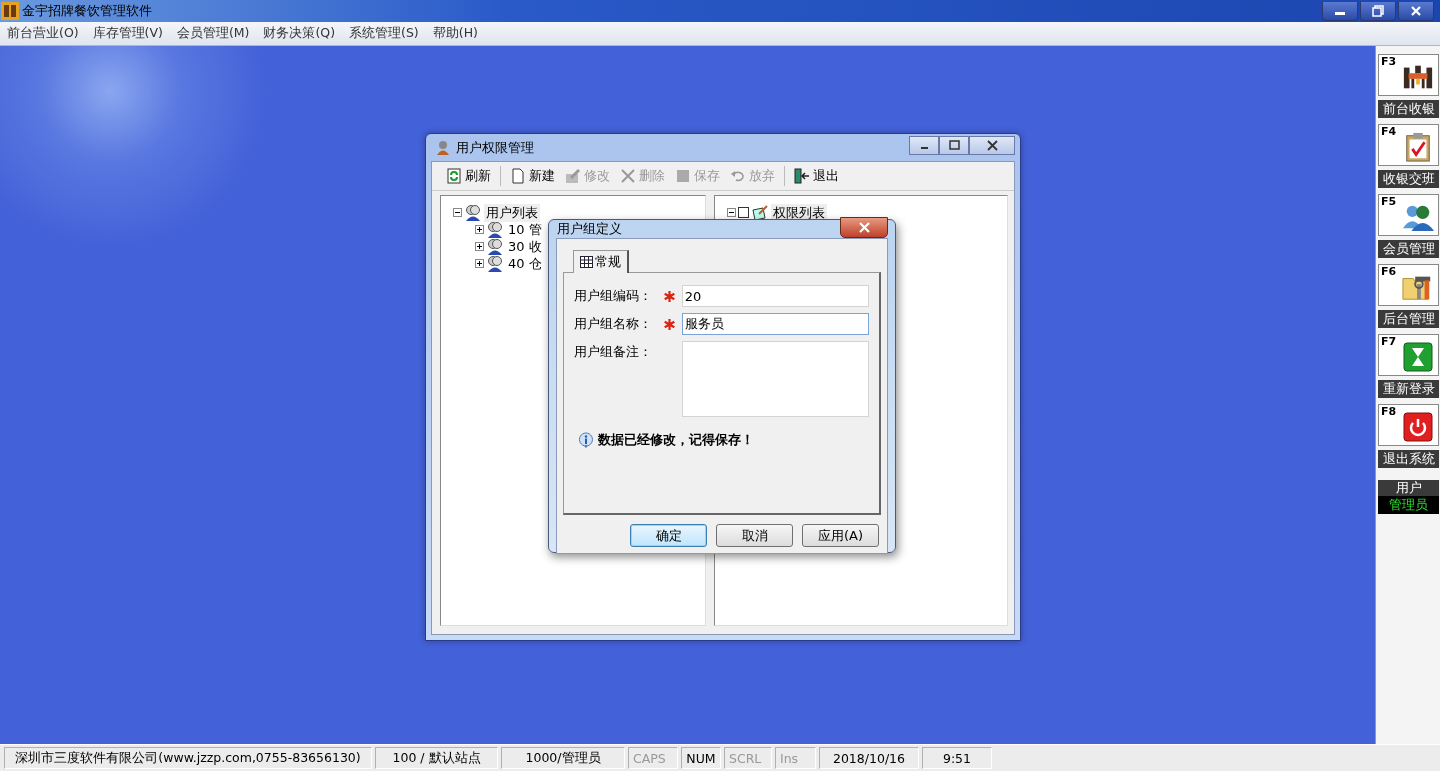 The image size is (1440, 771). I want to click on exit-door-icon, so click(802, 176).